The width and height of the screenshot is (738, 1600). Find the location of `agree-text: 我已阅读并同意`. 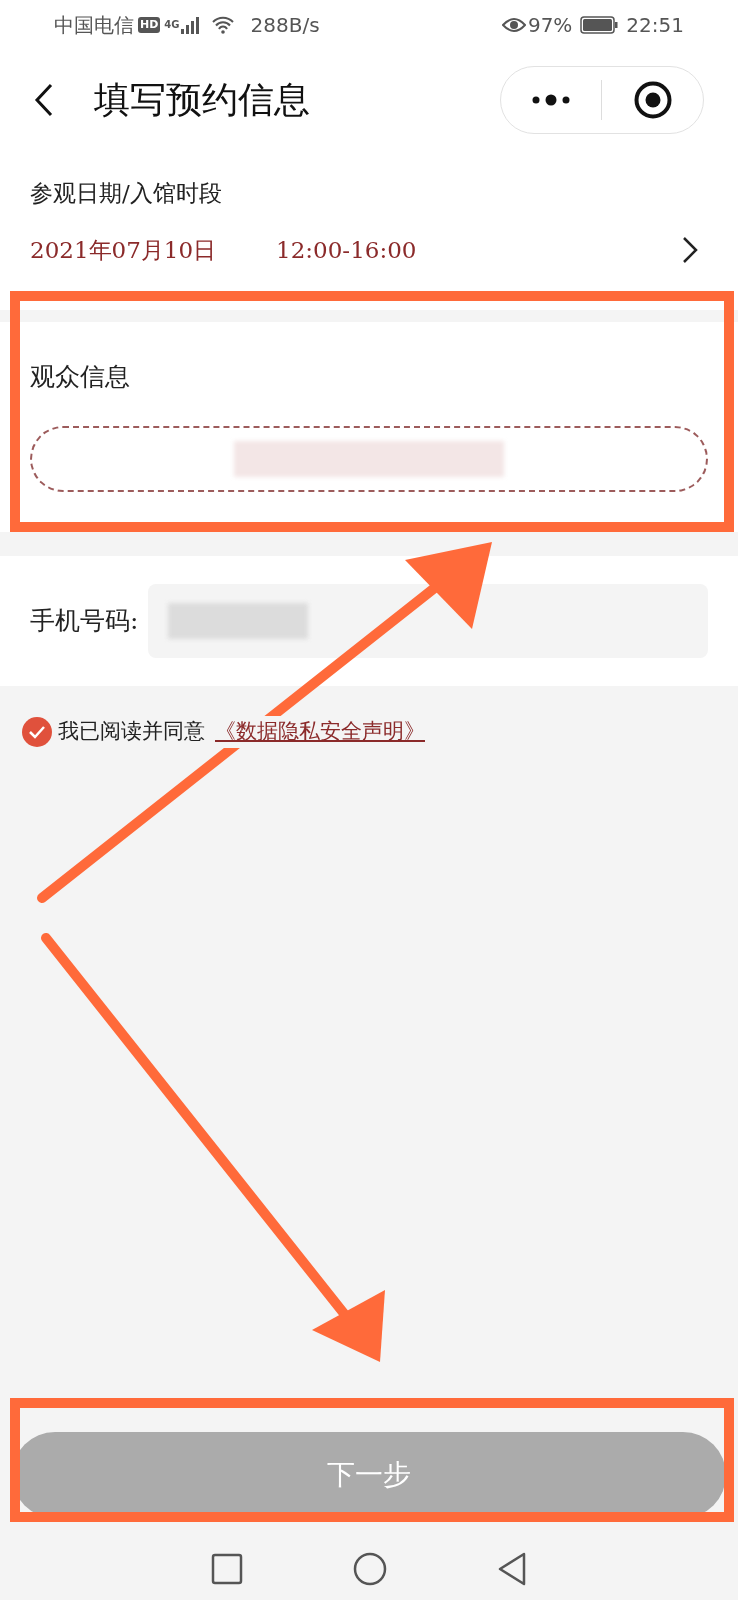

agree-text: 我已阅读并同意 is located at coordinates (131, 731).